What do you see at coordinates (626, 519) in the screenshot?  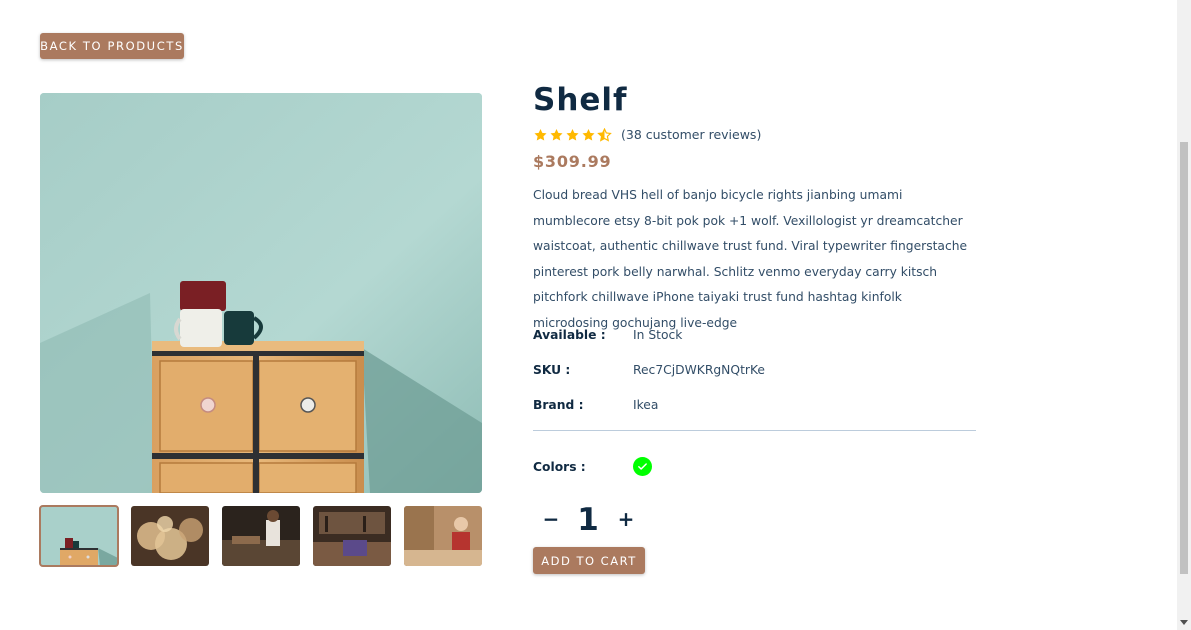 I see `increase-quantity-button: +` at bounding box center [626, 519].